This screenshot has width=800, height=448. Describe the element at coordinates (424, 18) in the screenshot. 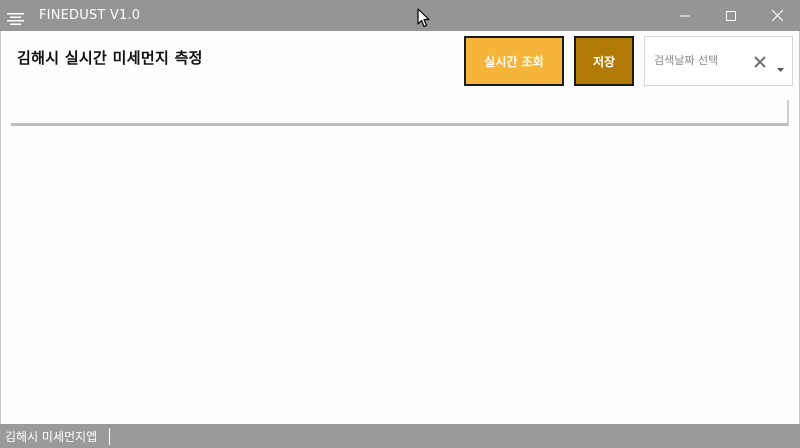

I see `mouse-cursor-icon` at that location.